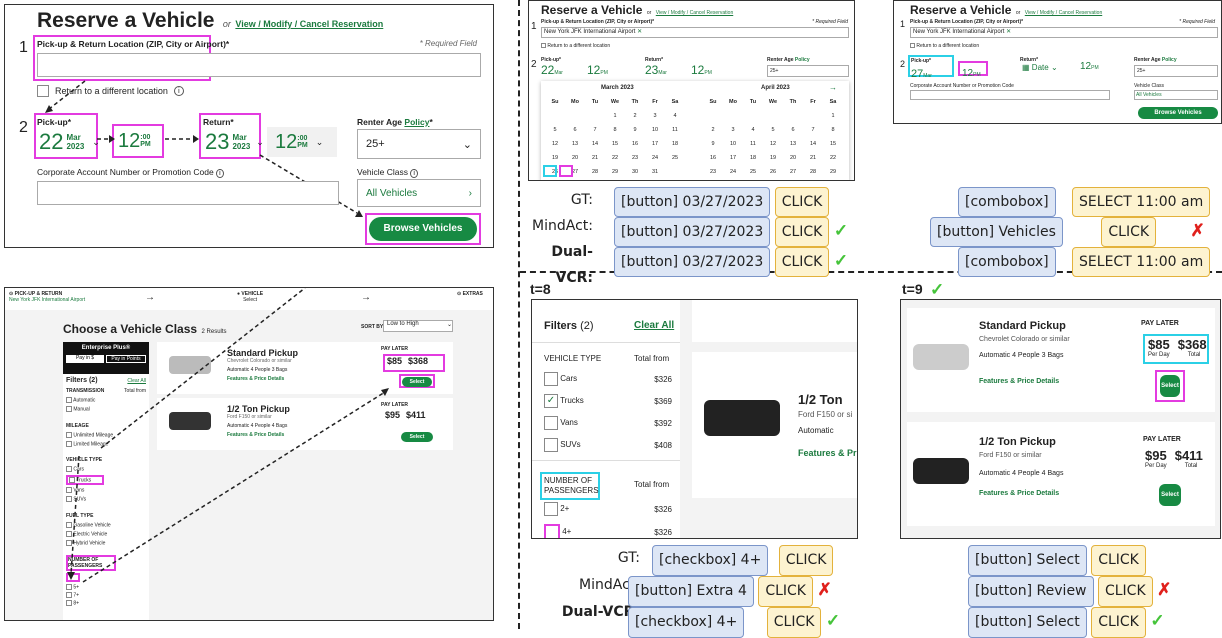 The width and height of the screenshot is (1222, 638). What do you see at coordinates (1040, 67) in the screenshot?
I see `return-date-button: ▦ Date ⌄` at bounding box center [1040, 67].